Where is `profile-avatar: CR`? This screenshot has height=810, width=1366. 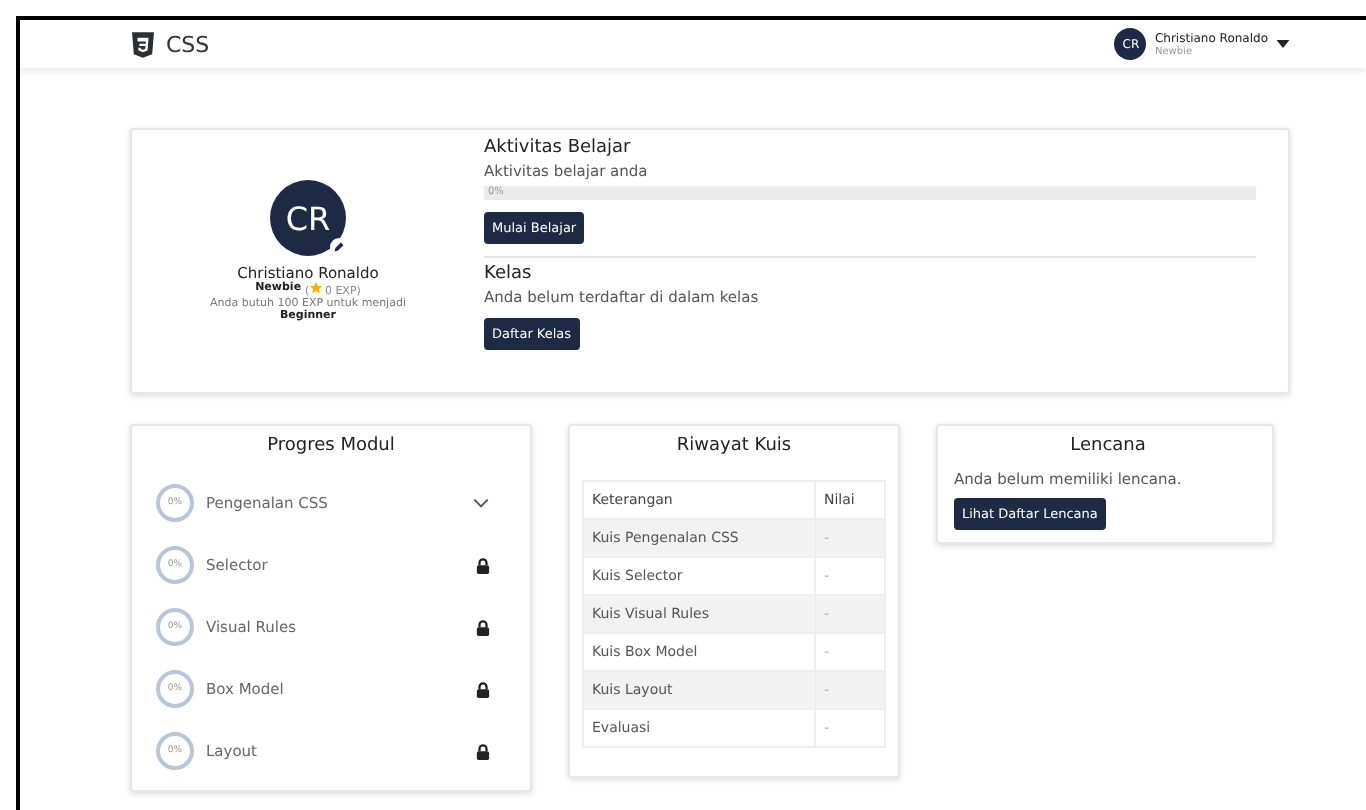
profile-avatar: CR is located at coordinates (308, 218).